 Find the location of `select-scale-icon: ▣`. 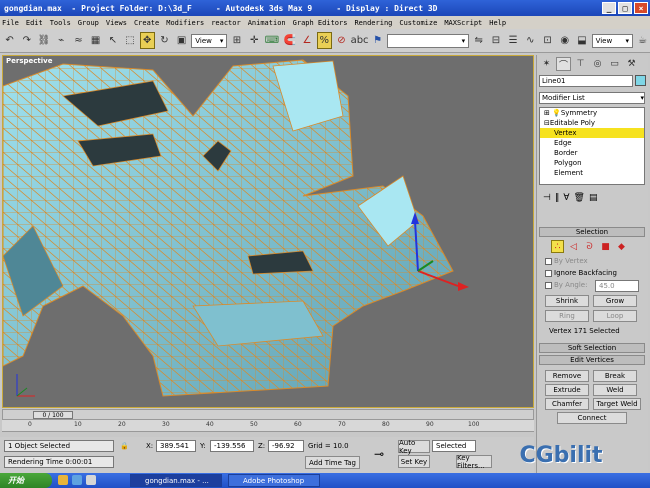

select-scale-icon: ▣ is located at coordinates (181, 40).